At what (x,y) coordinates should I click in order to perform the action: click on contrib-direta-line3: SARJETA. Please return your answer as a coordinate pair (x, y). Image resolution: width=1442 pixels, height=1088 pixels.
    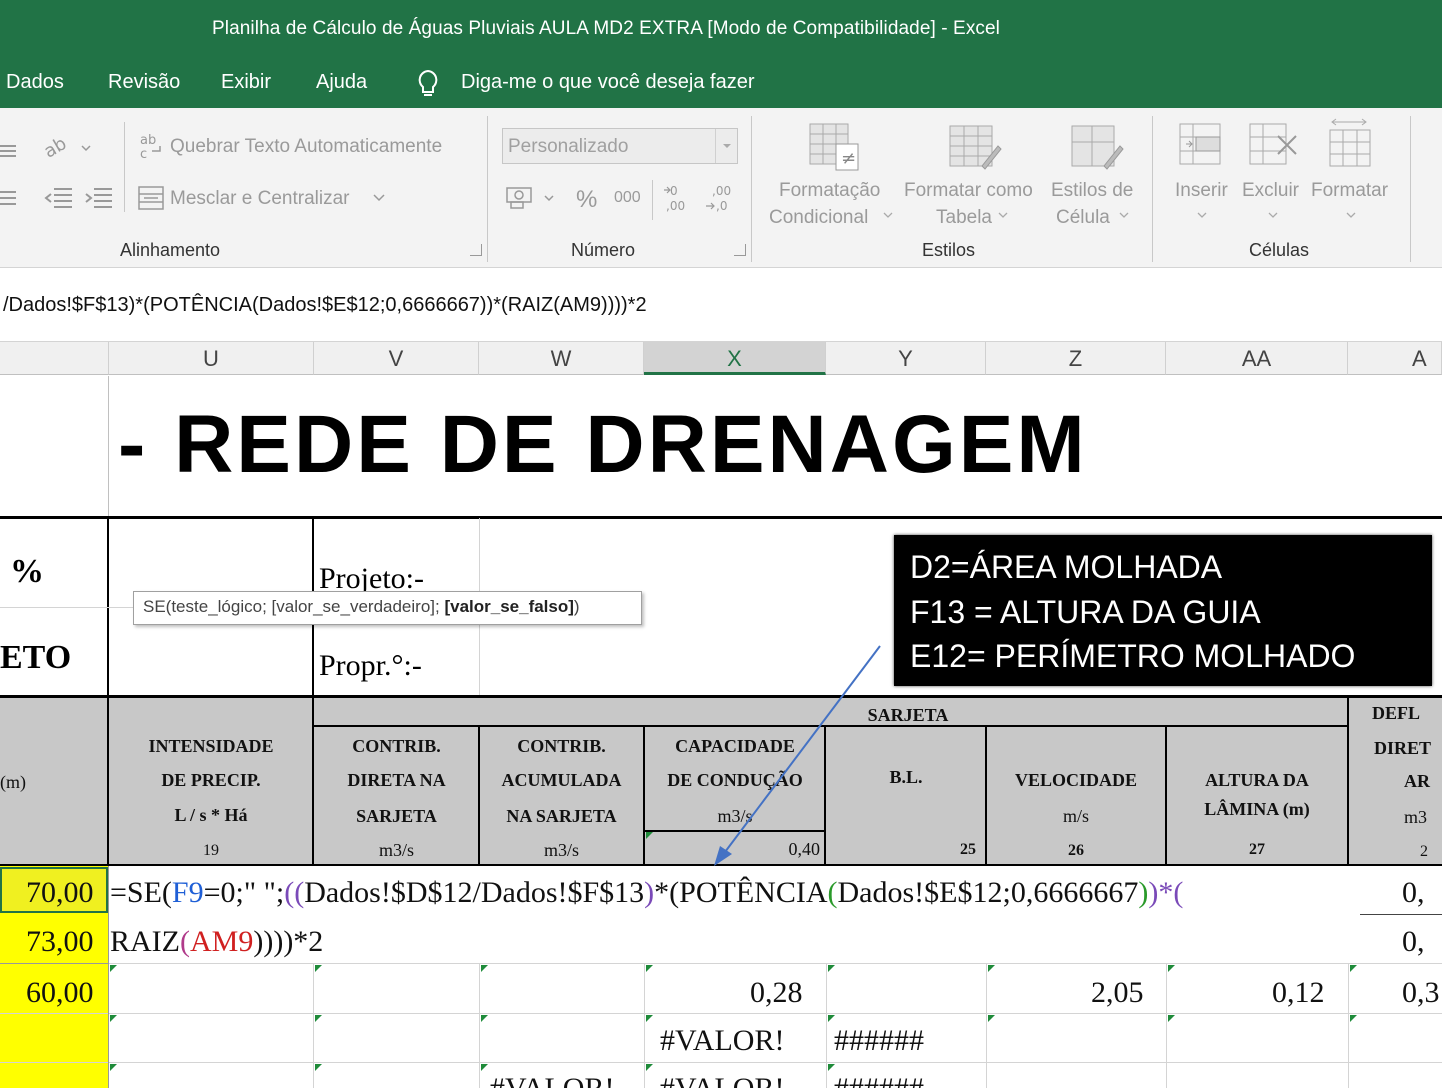
    Looking at the image, I should click on (396, 816).